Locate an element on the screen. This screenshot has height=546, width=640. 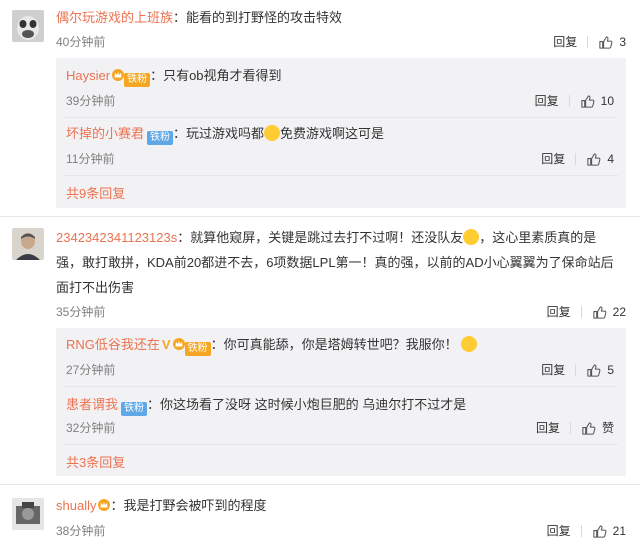
username-link: 偶尔玩游戏的上班族 is located at coordinates (114, 17).